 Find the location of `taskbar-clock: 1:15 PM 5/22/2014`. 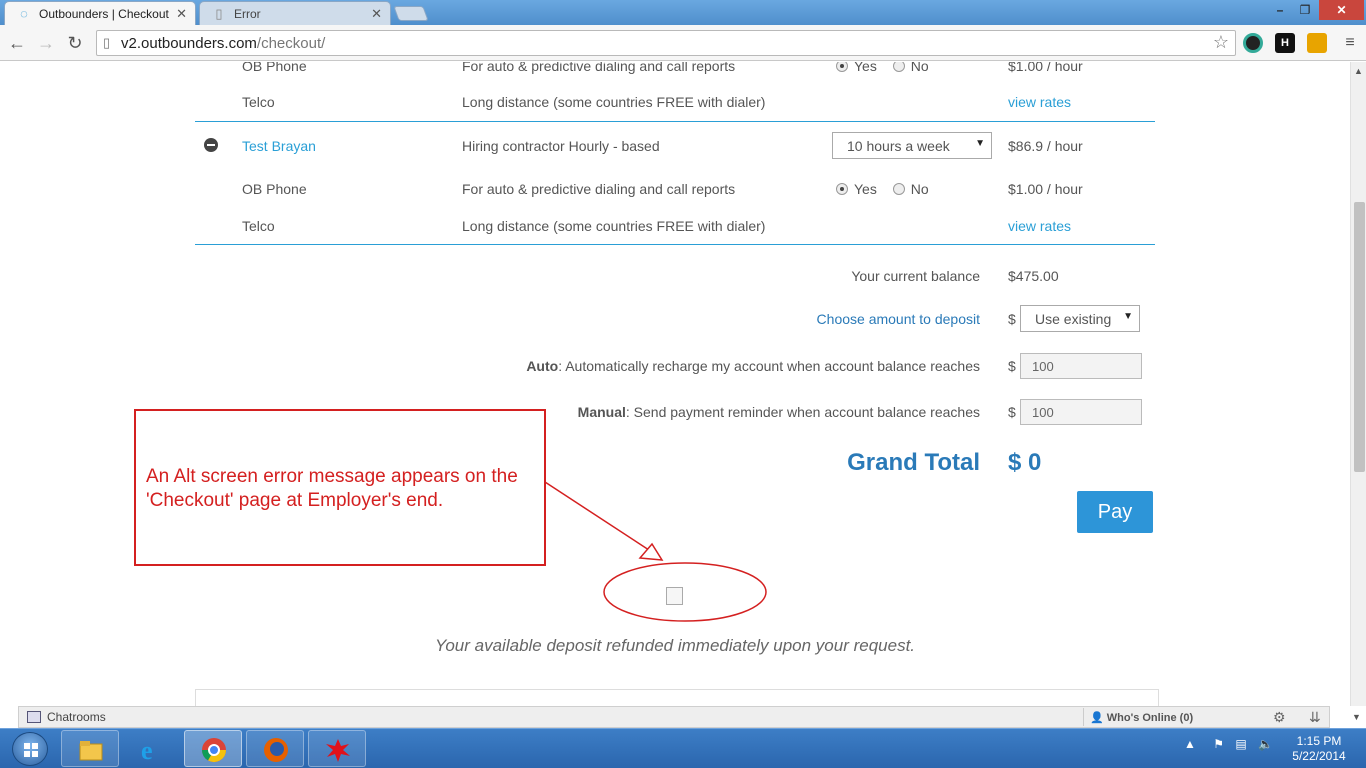

taskbar-clock: 1:15 PM 5/22/2014 is located at coordinates (1319, 749).